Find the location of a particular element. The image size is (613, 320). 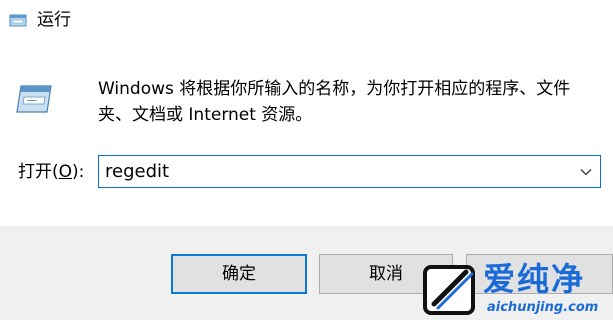

open-label-prefix: 打开( is located at coordinates (38, 172).